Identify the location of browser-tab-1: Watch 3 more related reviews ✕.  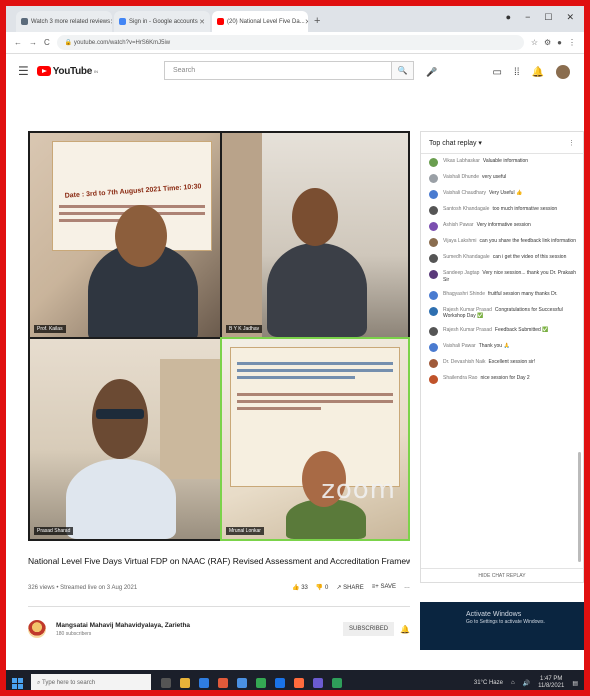
(64, 21).